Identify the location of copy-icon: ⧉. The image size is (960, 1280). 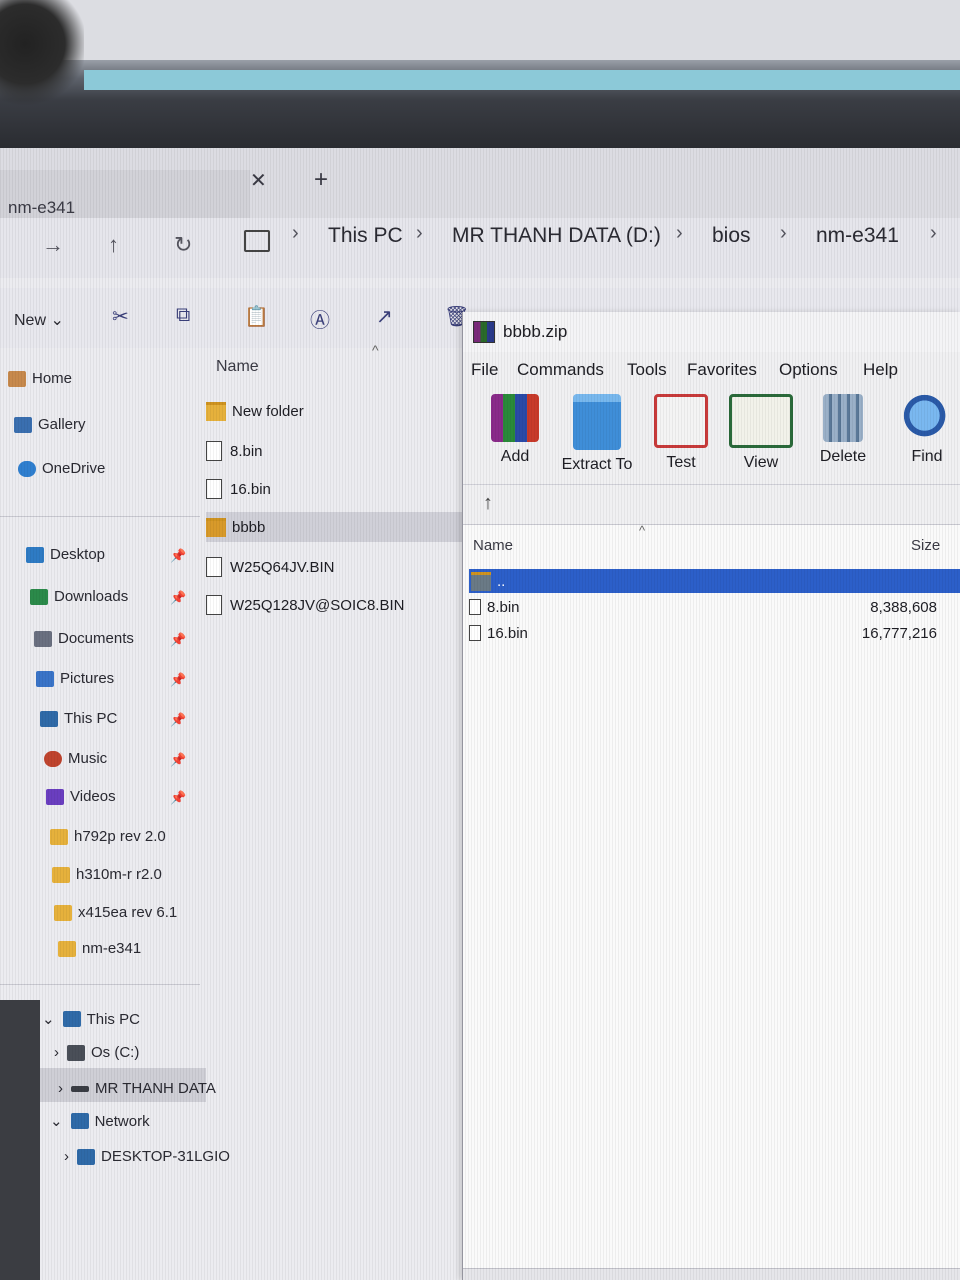
(183, 315).